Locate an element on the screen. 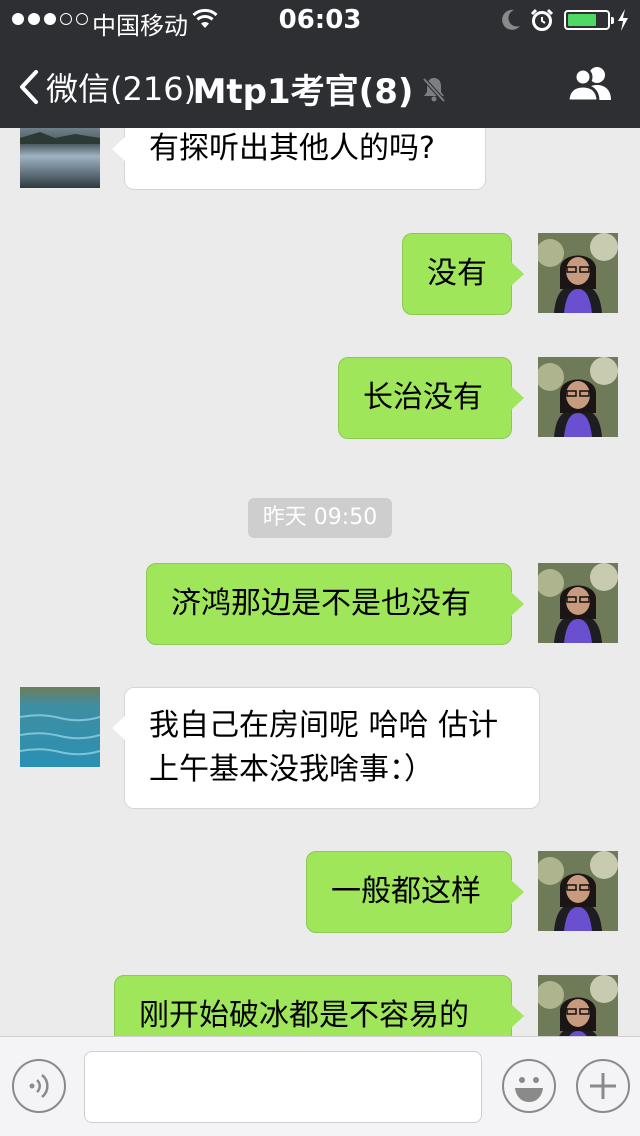  message-text: 济鸿那边是不是也没有 is located at coordinates (321, 603).